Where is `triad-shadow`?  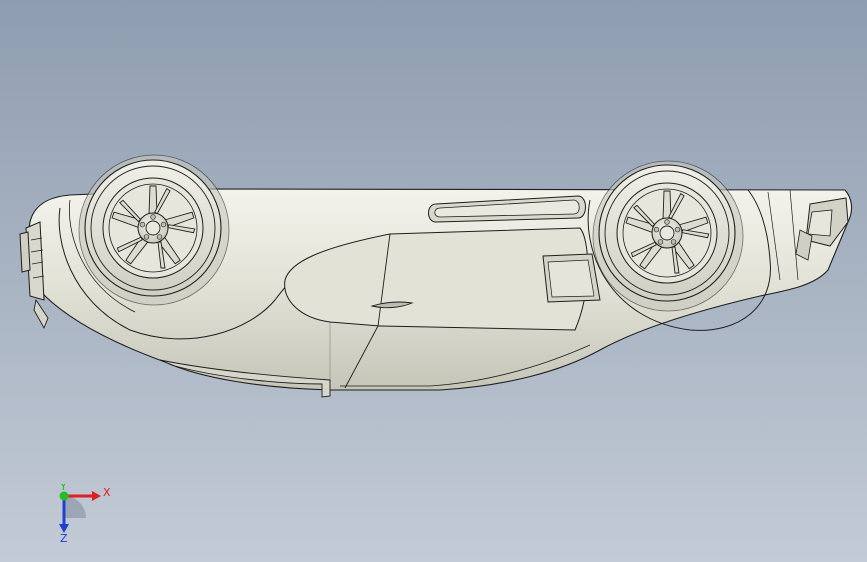 triad-shadow is located at coordinates (75, 507).